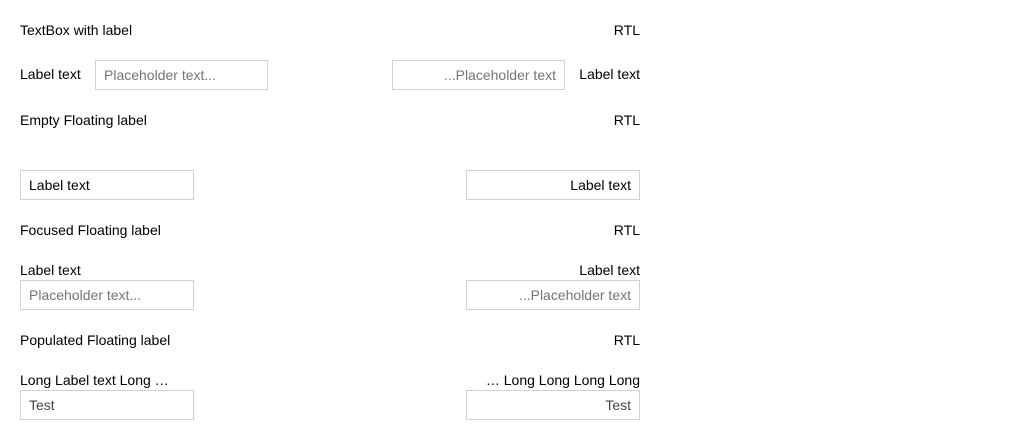 This screenshot has height=440, width=1024. What do you see at coordinates (59, 185) in the screenshot?
I see `floating-label: Label text` at bounding box center [59, 185].